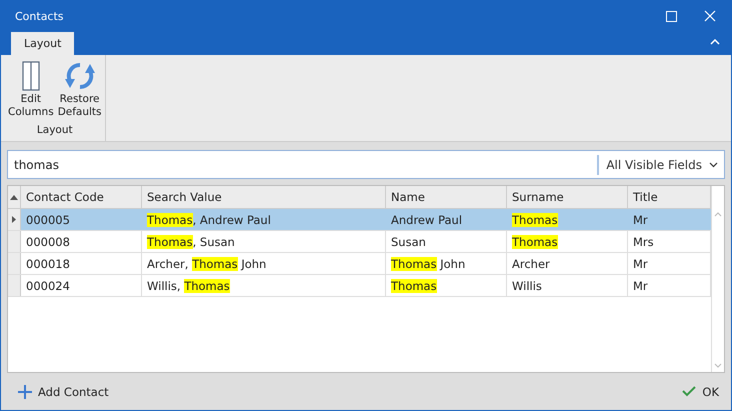  I want to click on chevron-down-icon, so click(713, 165).